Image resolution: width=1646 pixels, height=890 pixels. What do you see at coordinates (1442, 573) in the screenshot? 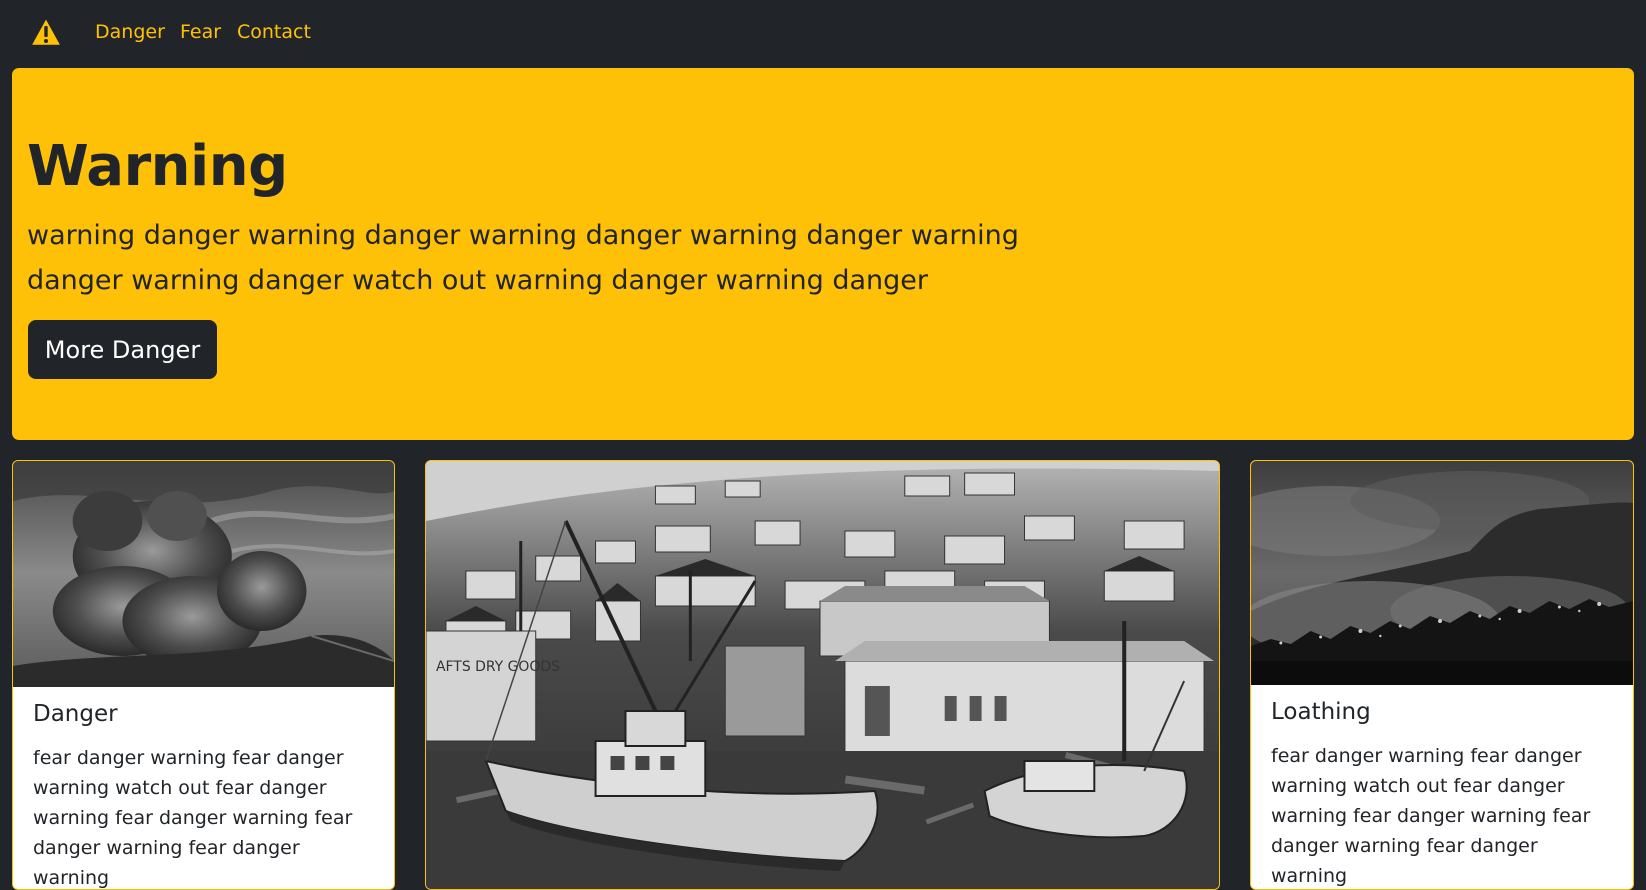
I see `forest-fire-mountain-photo` at bounding box center [1442, 573].